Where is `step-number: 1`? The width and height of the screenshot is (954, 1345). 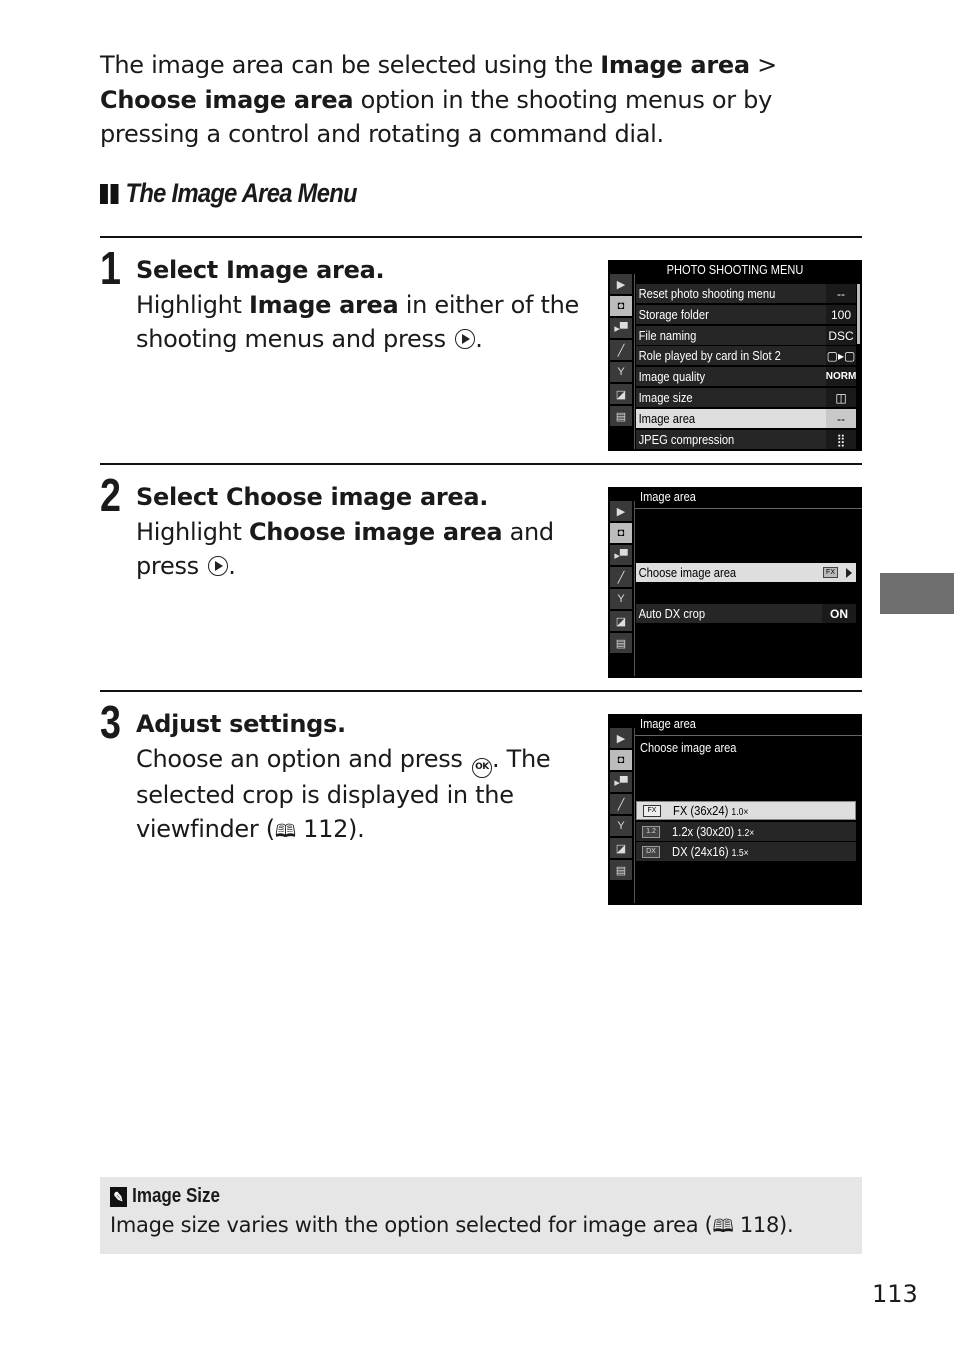 step-number: 1 is located at coordinates (110, 268).